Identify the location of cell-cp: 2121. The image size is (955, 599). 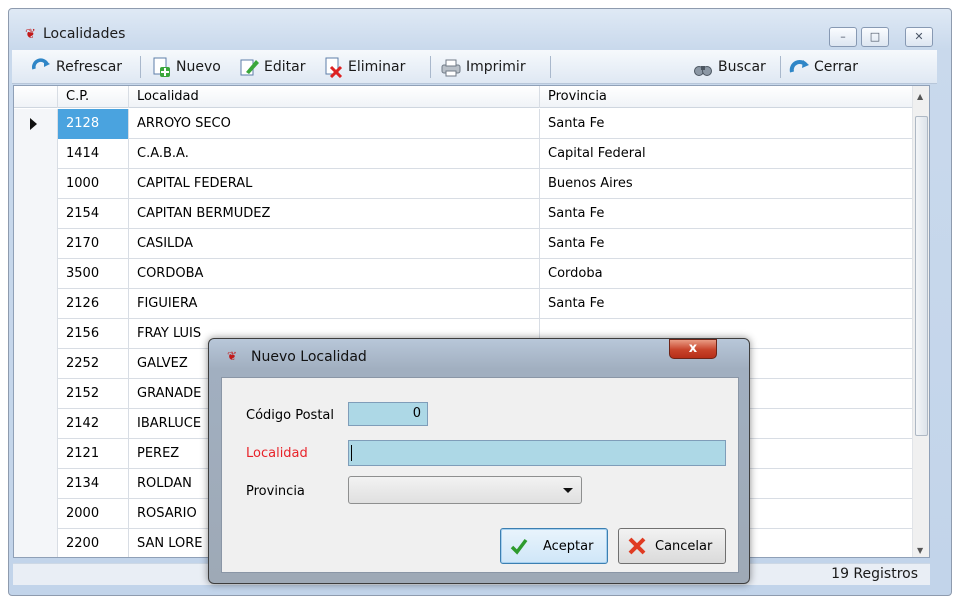
(93, 454).